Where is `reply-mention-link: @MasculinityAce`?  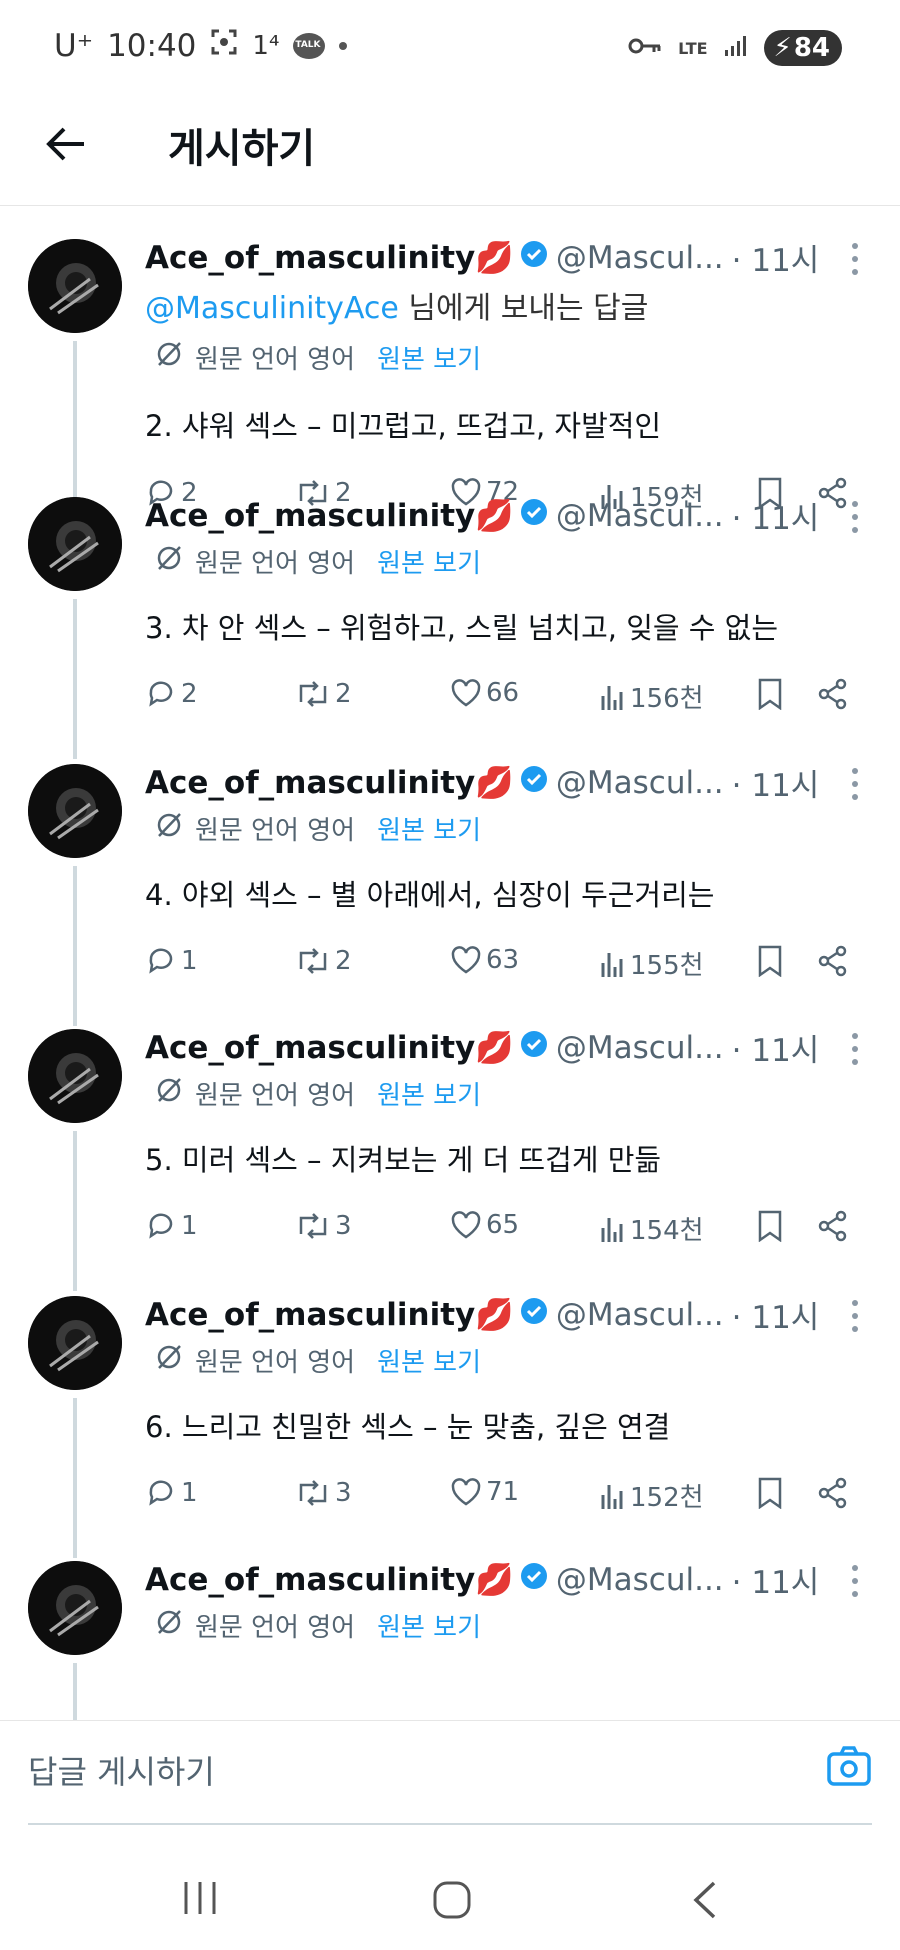
reply-mention-link: @MasculinityAce is located at coordinates (272, 308).